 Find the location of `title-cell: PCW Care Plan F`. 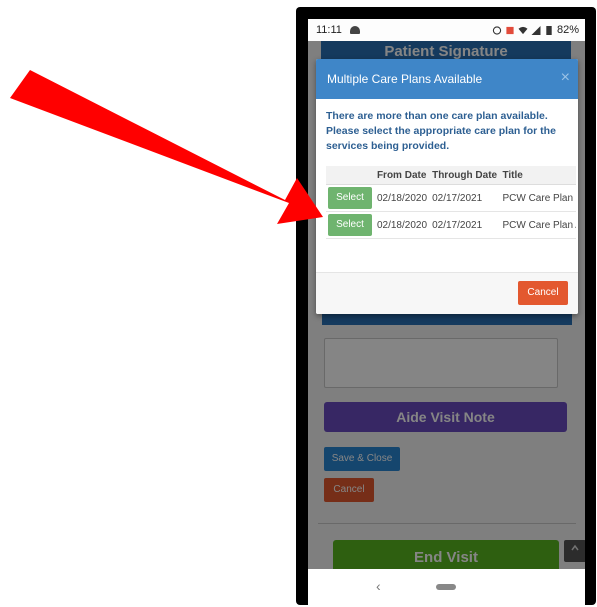

title-cell: PCW Care Plan F is located at coordinates (538, 198).